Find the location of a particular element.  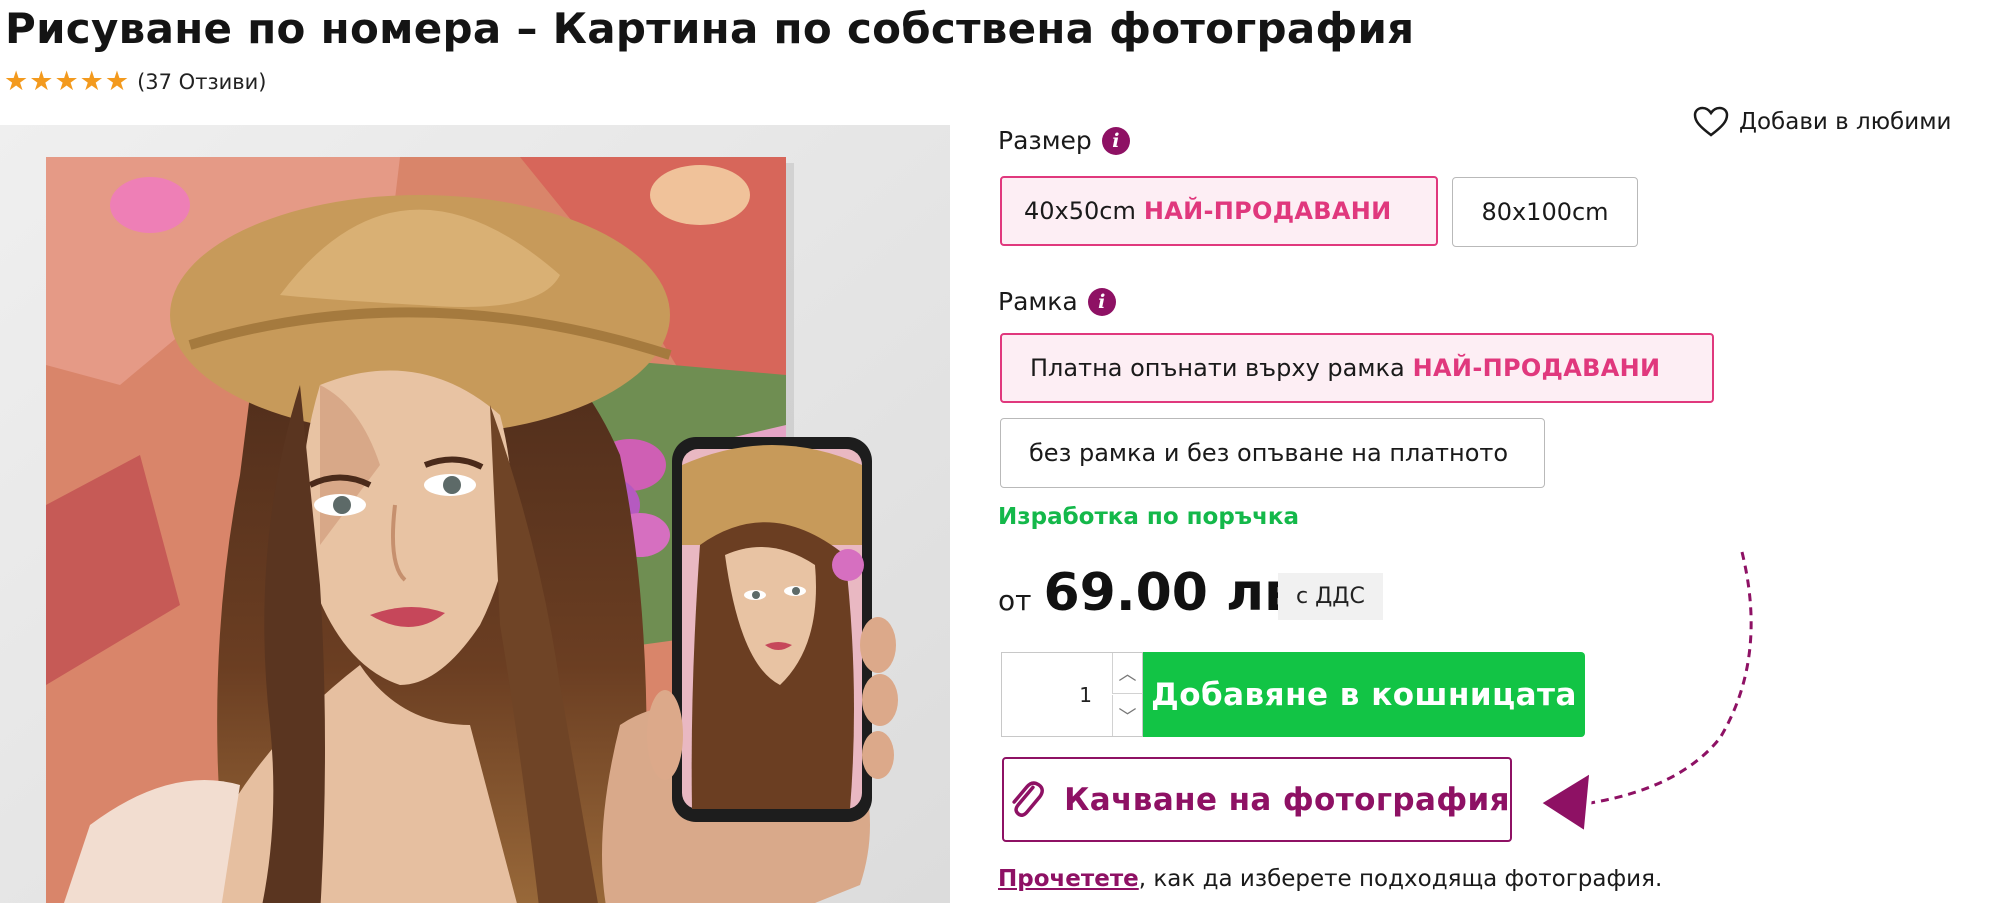

frame-option-stretched: Платна опънати върху рамка НАЙ-ПРОДАВАНИ is located at coordinates (1357, 368).